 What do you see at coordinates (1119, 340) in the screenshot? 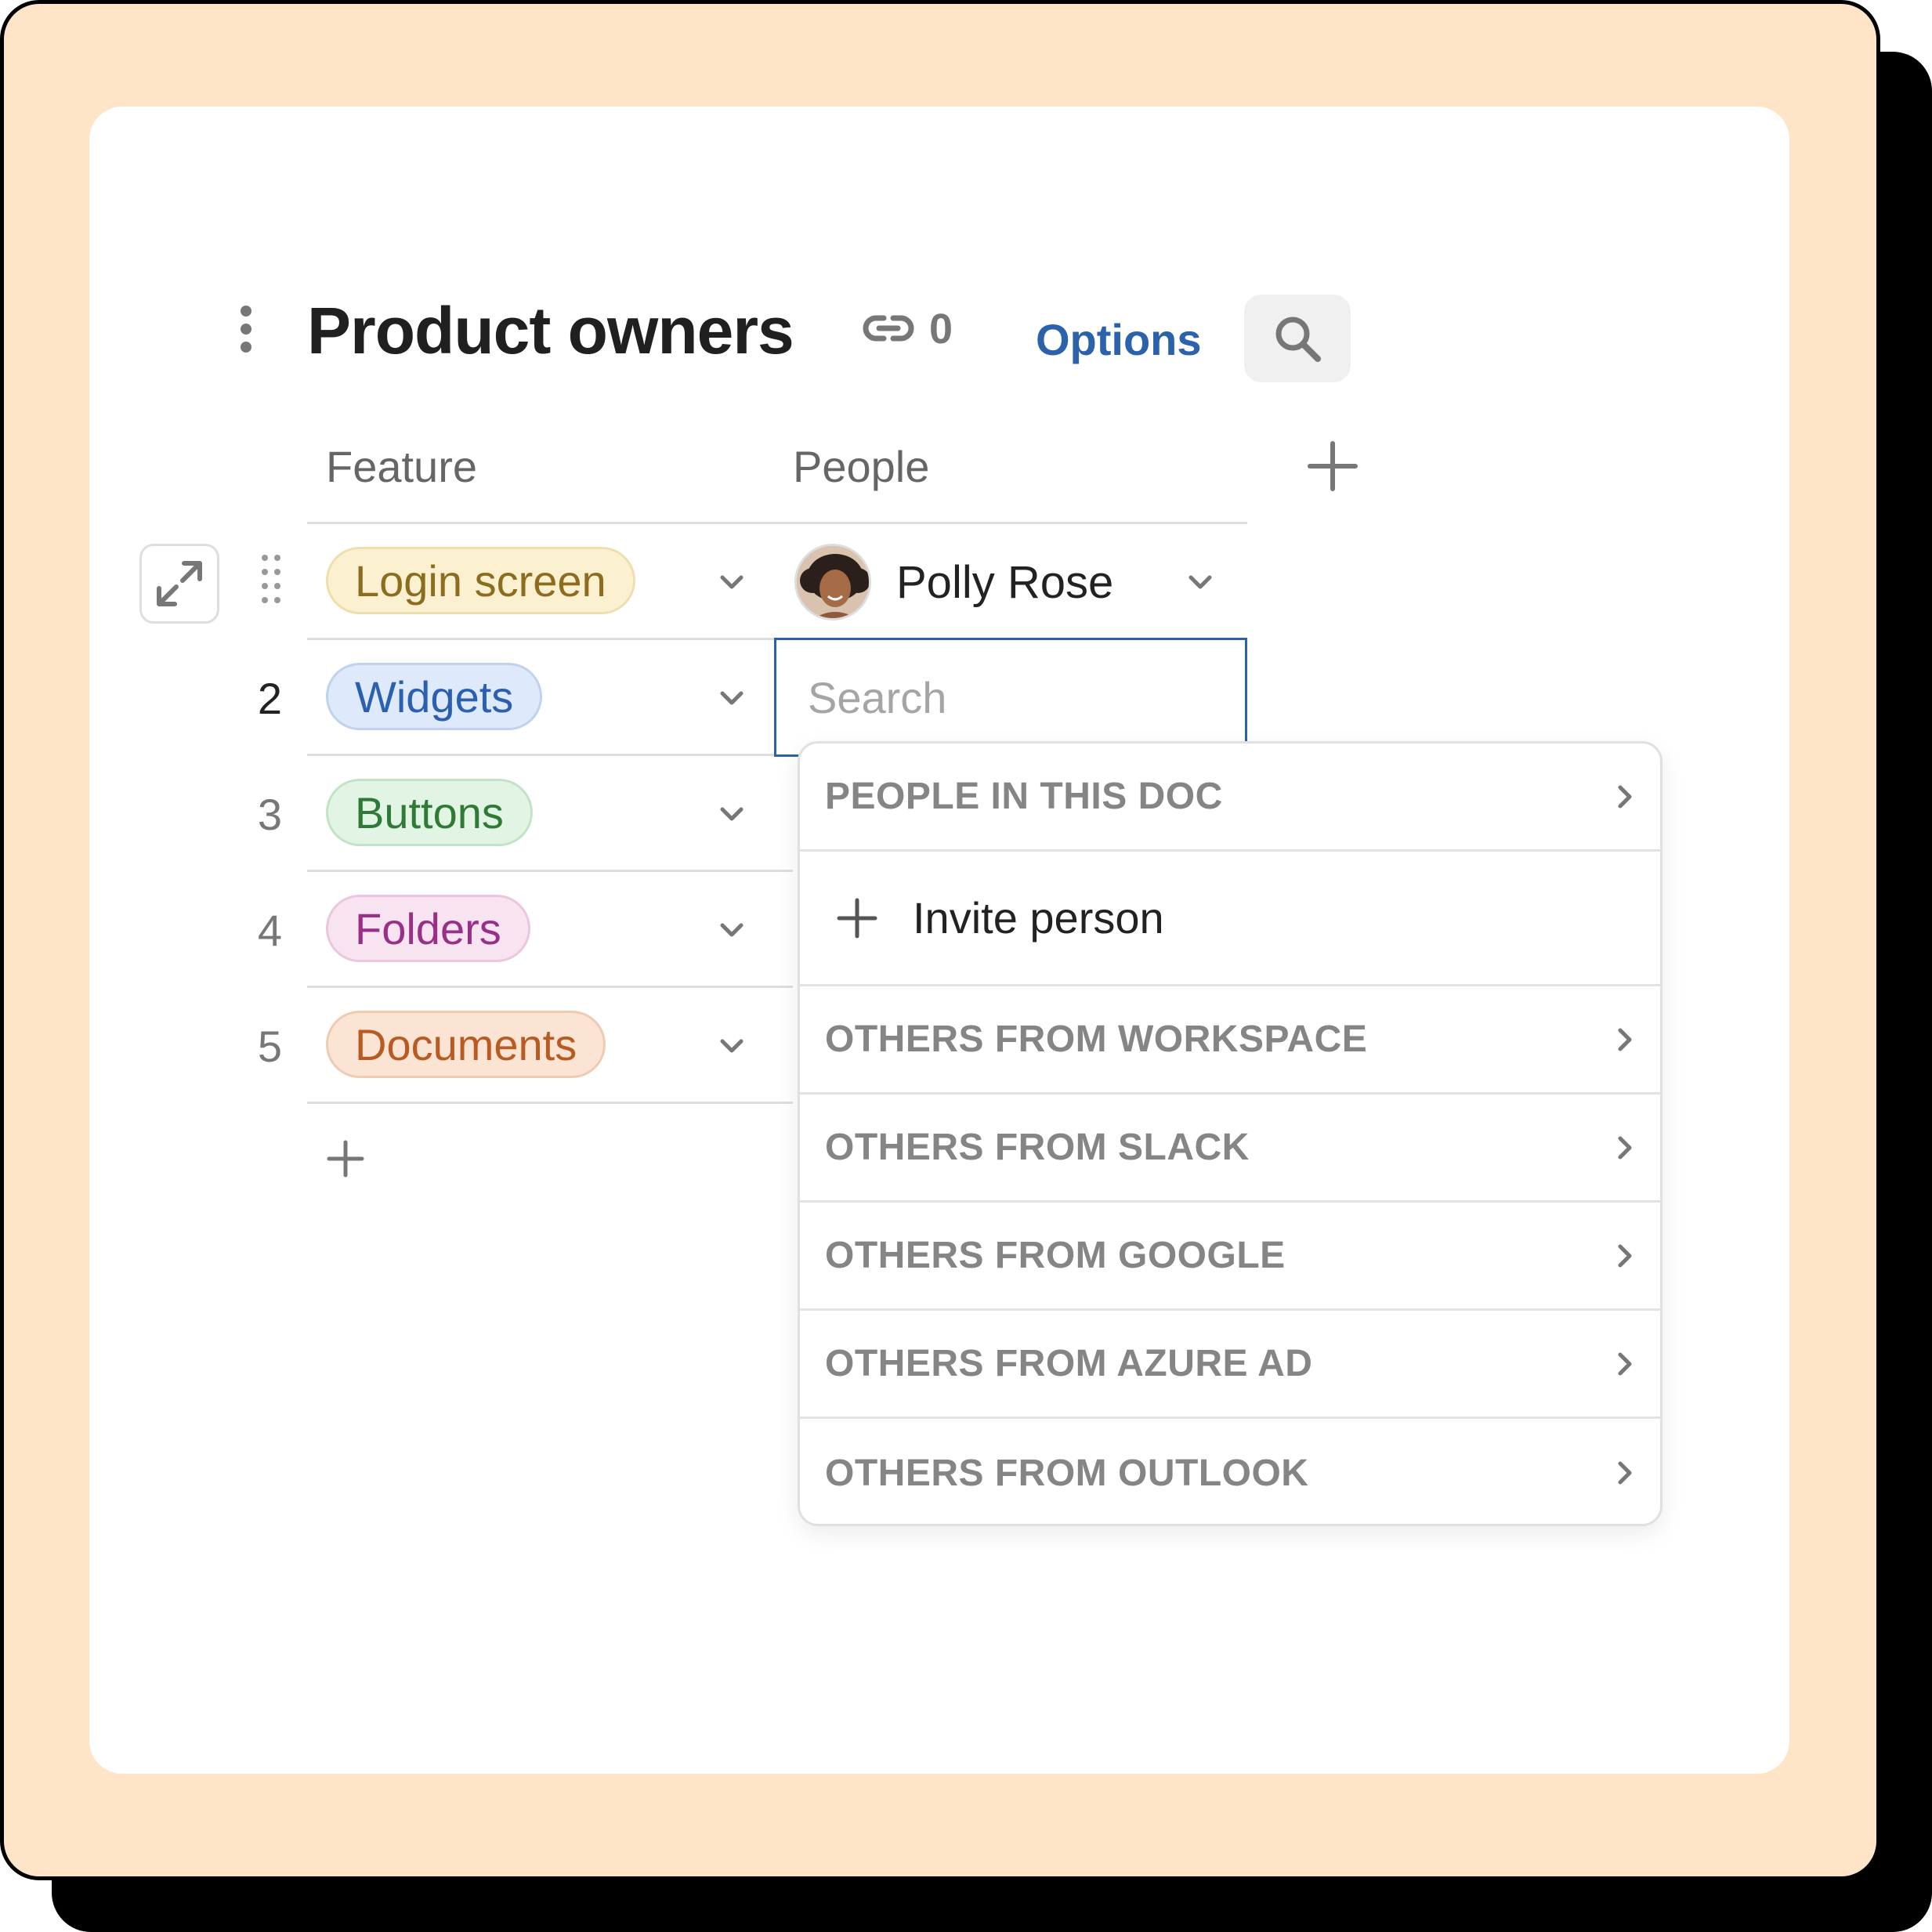
I see `options-button: Options` at bounding box center [1119, 340].